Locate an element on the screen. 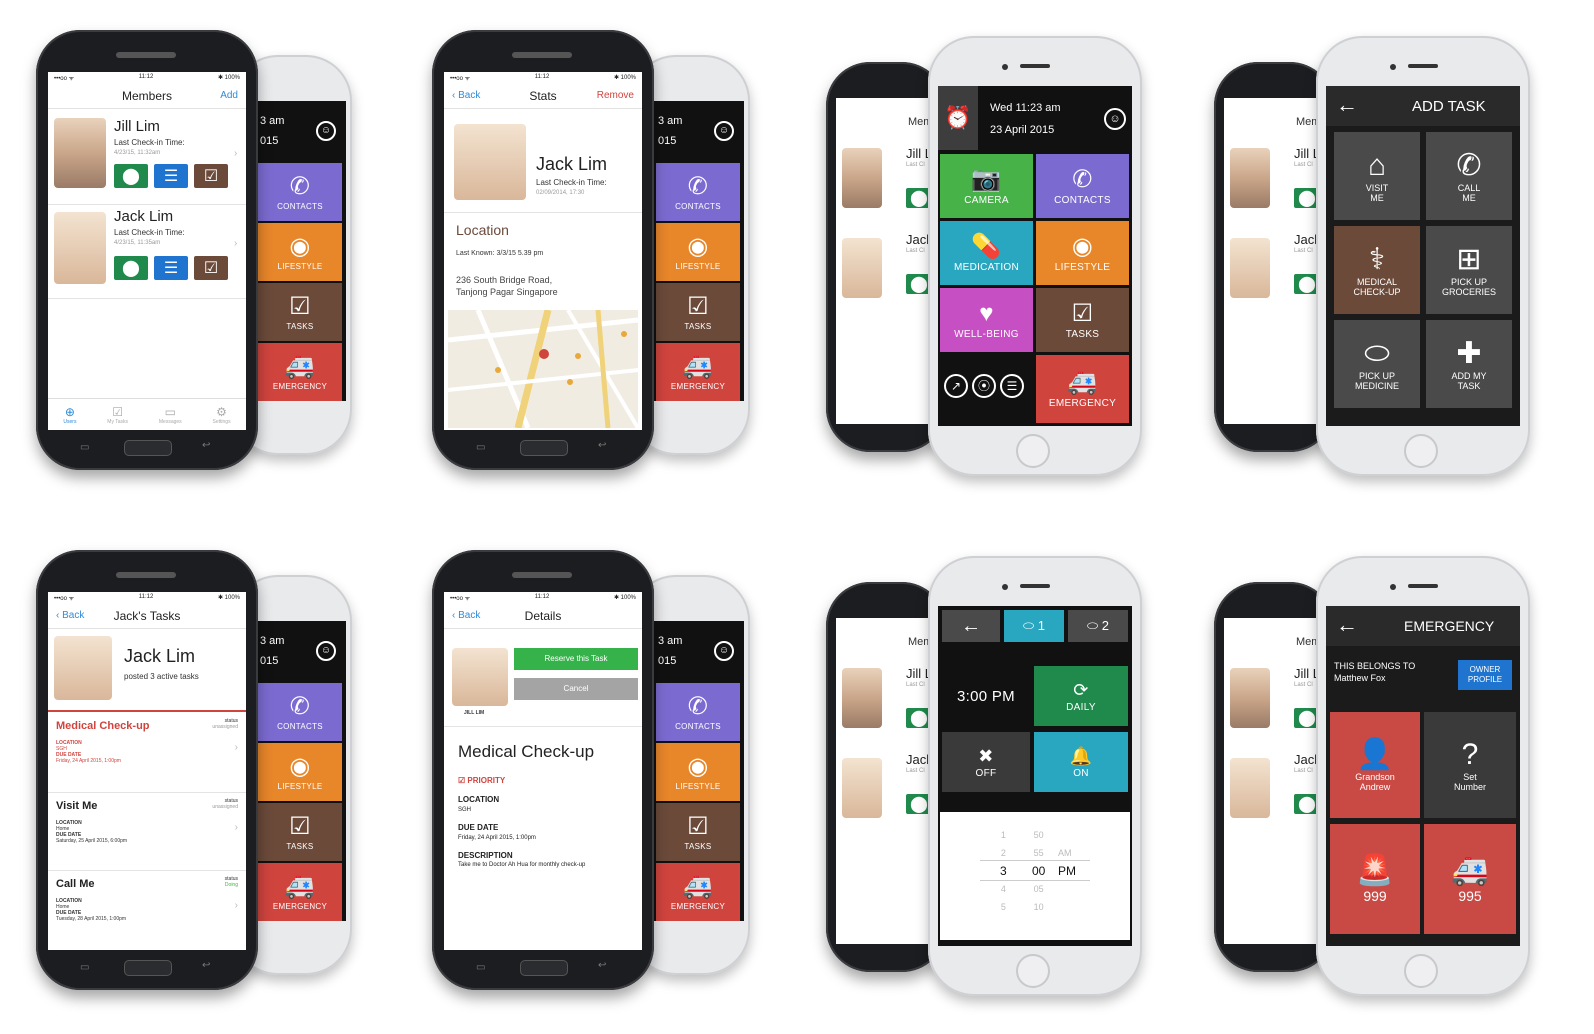 This screenshot has height=1034, width=1594. well-being-tile: ♥ WELL-BEING is located at coordinates (986, 320).